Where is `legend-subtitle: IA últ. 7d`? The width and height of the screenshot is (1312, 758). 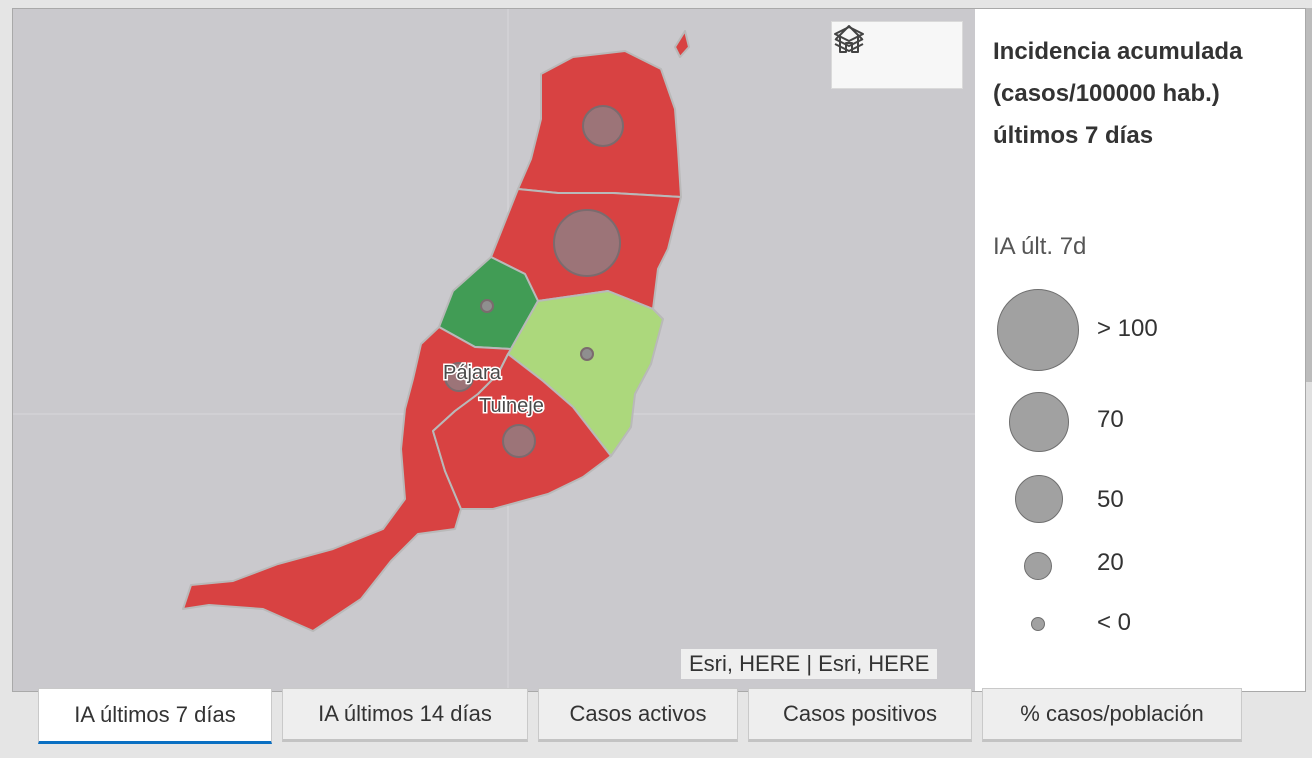 legend-subtitle: IA últ. 7d is located at coordinates (1040, 246).